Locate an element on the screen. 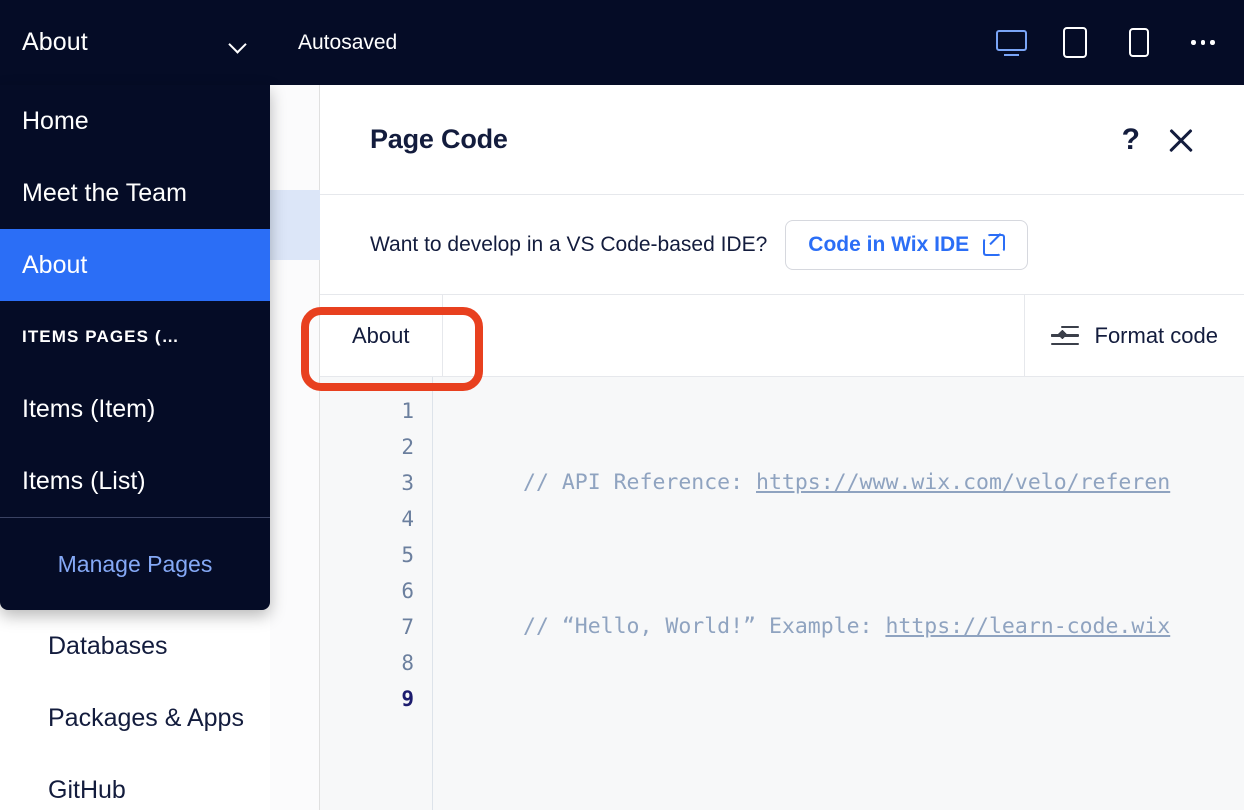 The image size is (1244, 810). mobile-icon is located at coordinates (1139, 42).